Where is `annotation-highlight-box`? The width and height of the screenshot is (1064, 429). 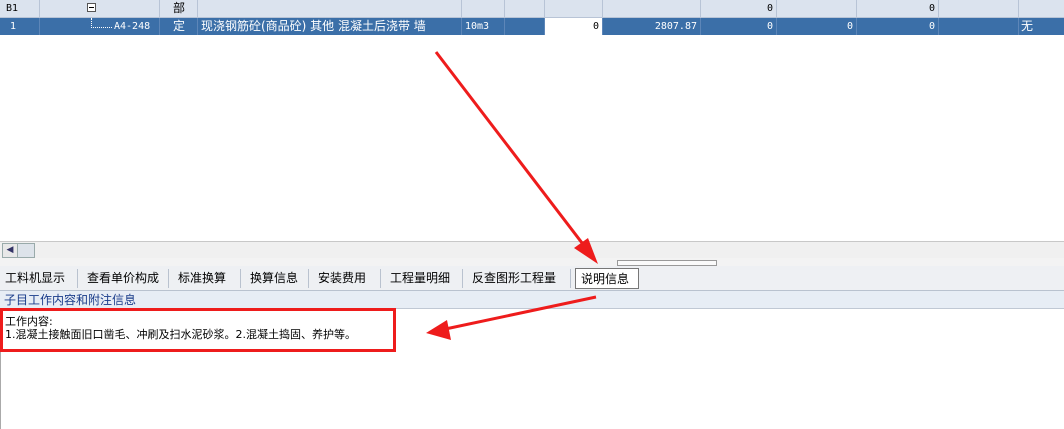 annotation-highlight-box is located at coordinates (198, 330).